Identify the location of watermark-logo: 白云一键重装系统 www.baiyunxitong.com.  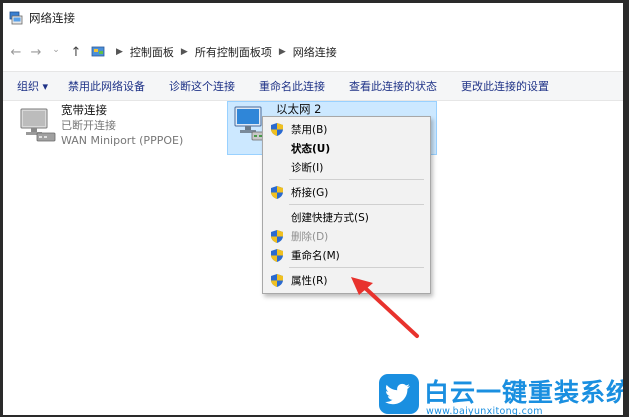
(500, 394).